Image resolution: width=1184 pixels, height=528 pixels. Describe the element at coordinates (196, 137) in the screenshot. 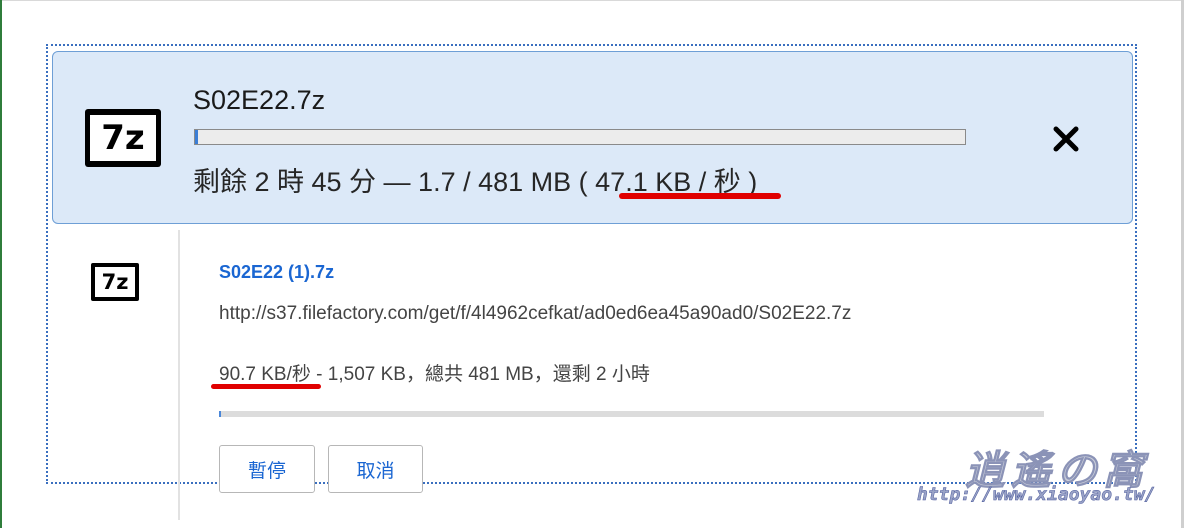

I see `active-download-progress-fill` at that location.